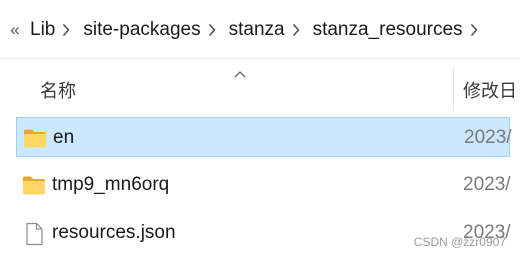 This screenshot has width=520, height=259. What do you see at coordinates (111, 184) in the screenshot?
I see `file-name: tmp9_mn6orq` at bounding box center [111, 184].